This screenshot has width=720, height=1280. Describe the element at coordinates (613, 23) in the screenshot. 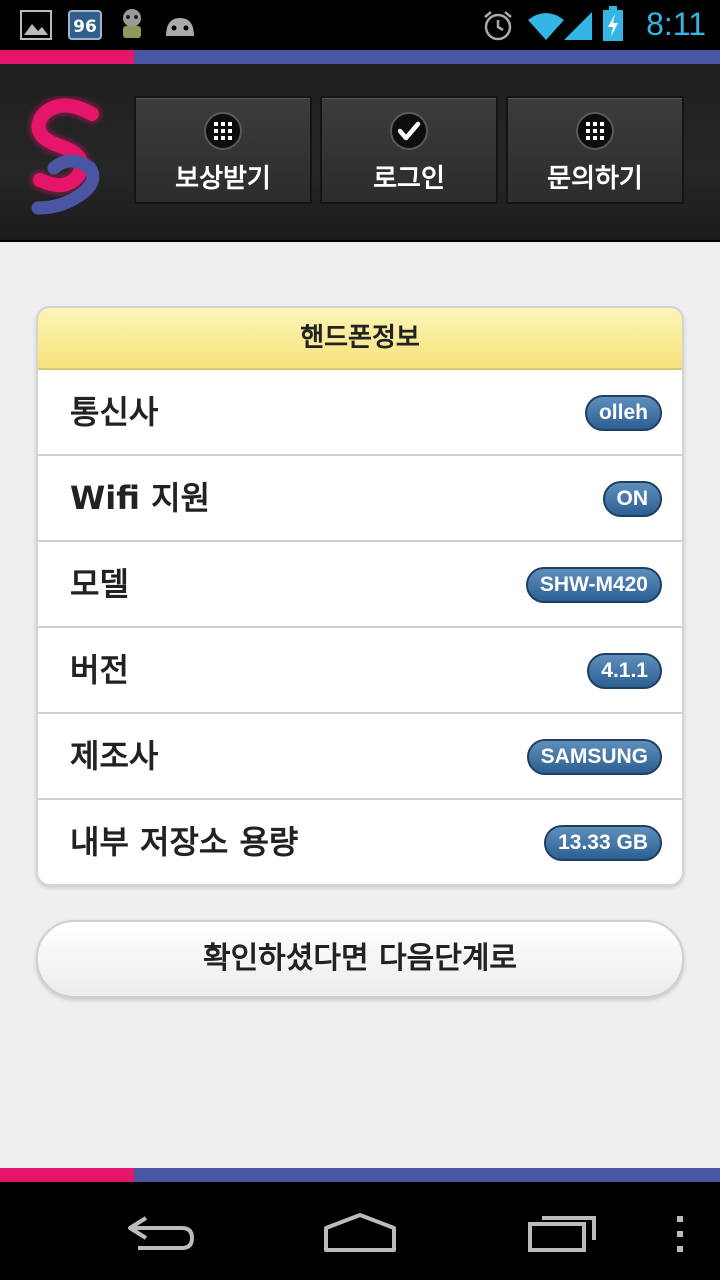

I see `battery-charging-icon` at that location.